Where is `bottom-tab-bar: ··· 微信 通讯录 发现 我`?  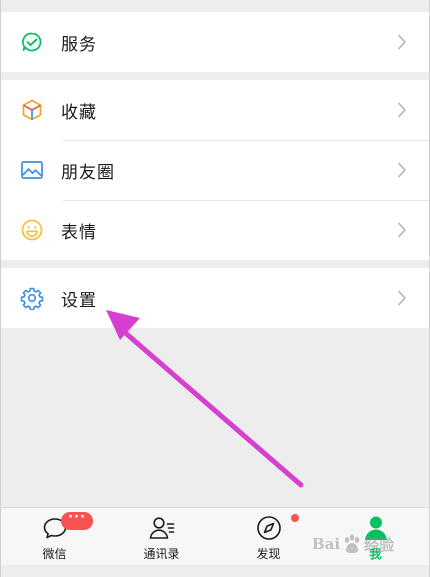
bottom-tab-bar: ··· 微信 通讯录 发现 我 is located at coordinates (215, 536).